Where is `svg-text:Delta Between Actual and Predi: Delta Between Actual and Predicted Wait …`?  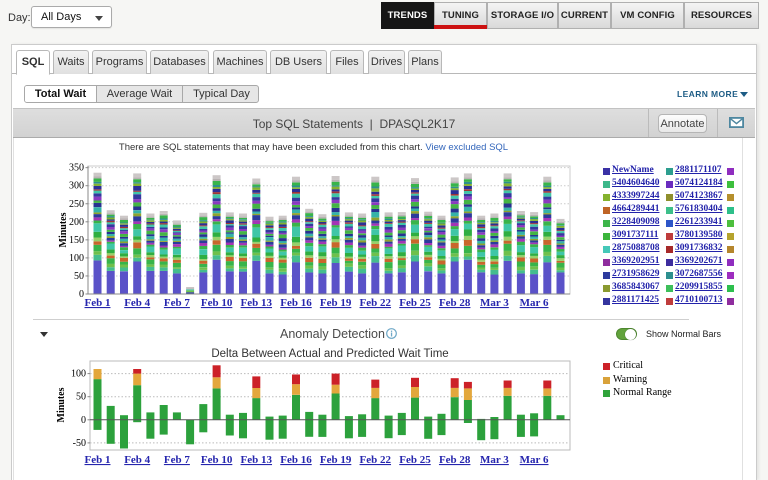 svg-text:Delta Between Actual and Predi: Delta Between Actual and Predicted Wait … is located at coordinates (329, 354).